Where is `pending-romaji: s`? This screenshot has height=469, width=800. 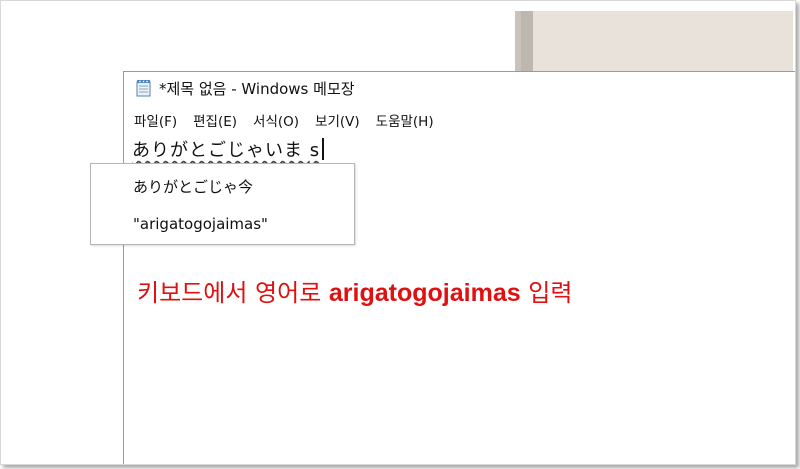 pending-romaji: s is located at coordinates (315, 150).